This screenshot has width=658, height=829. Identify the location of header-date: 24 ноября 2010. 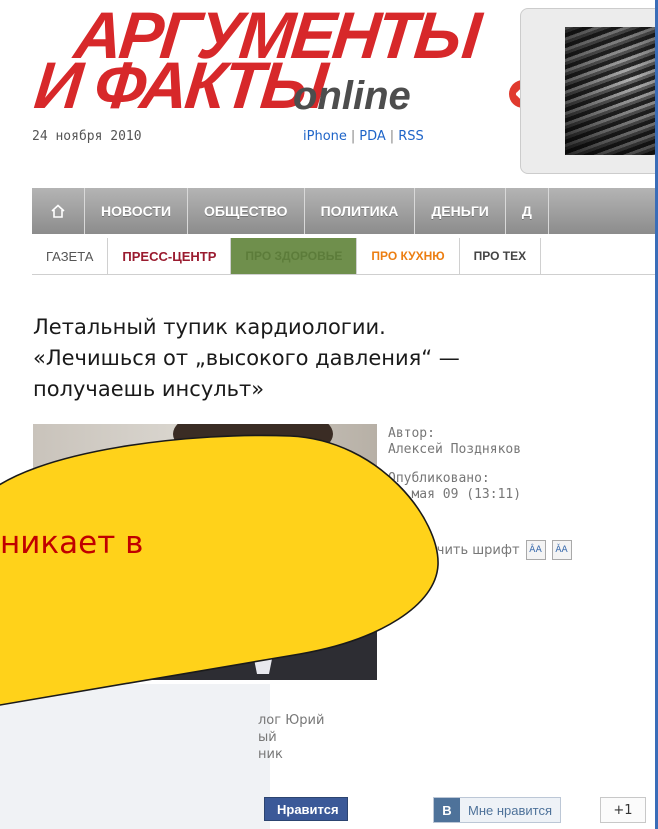
(87, 136).